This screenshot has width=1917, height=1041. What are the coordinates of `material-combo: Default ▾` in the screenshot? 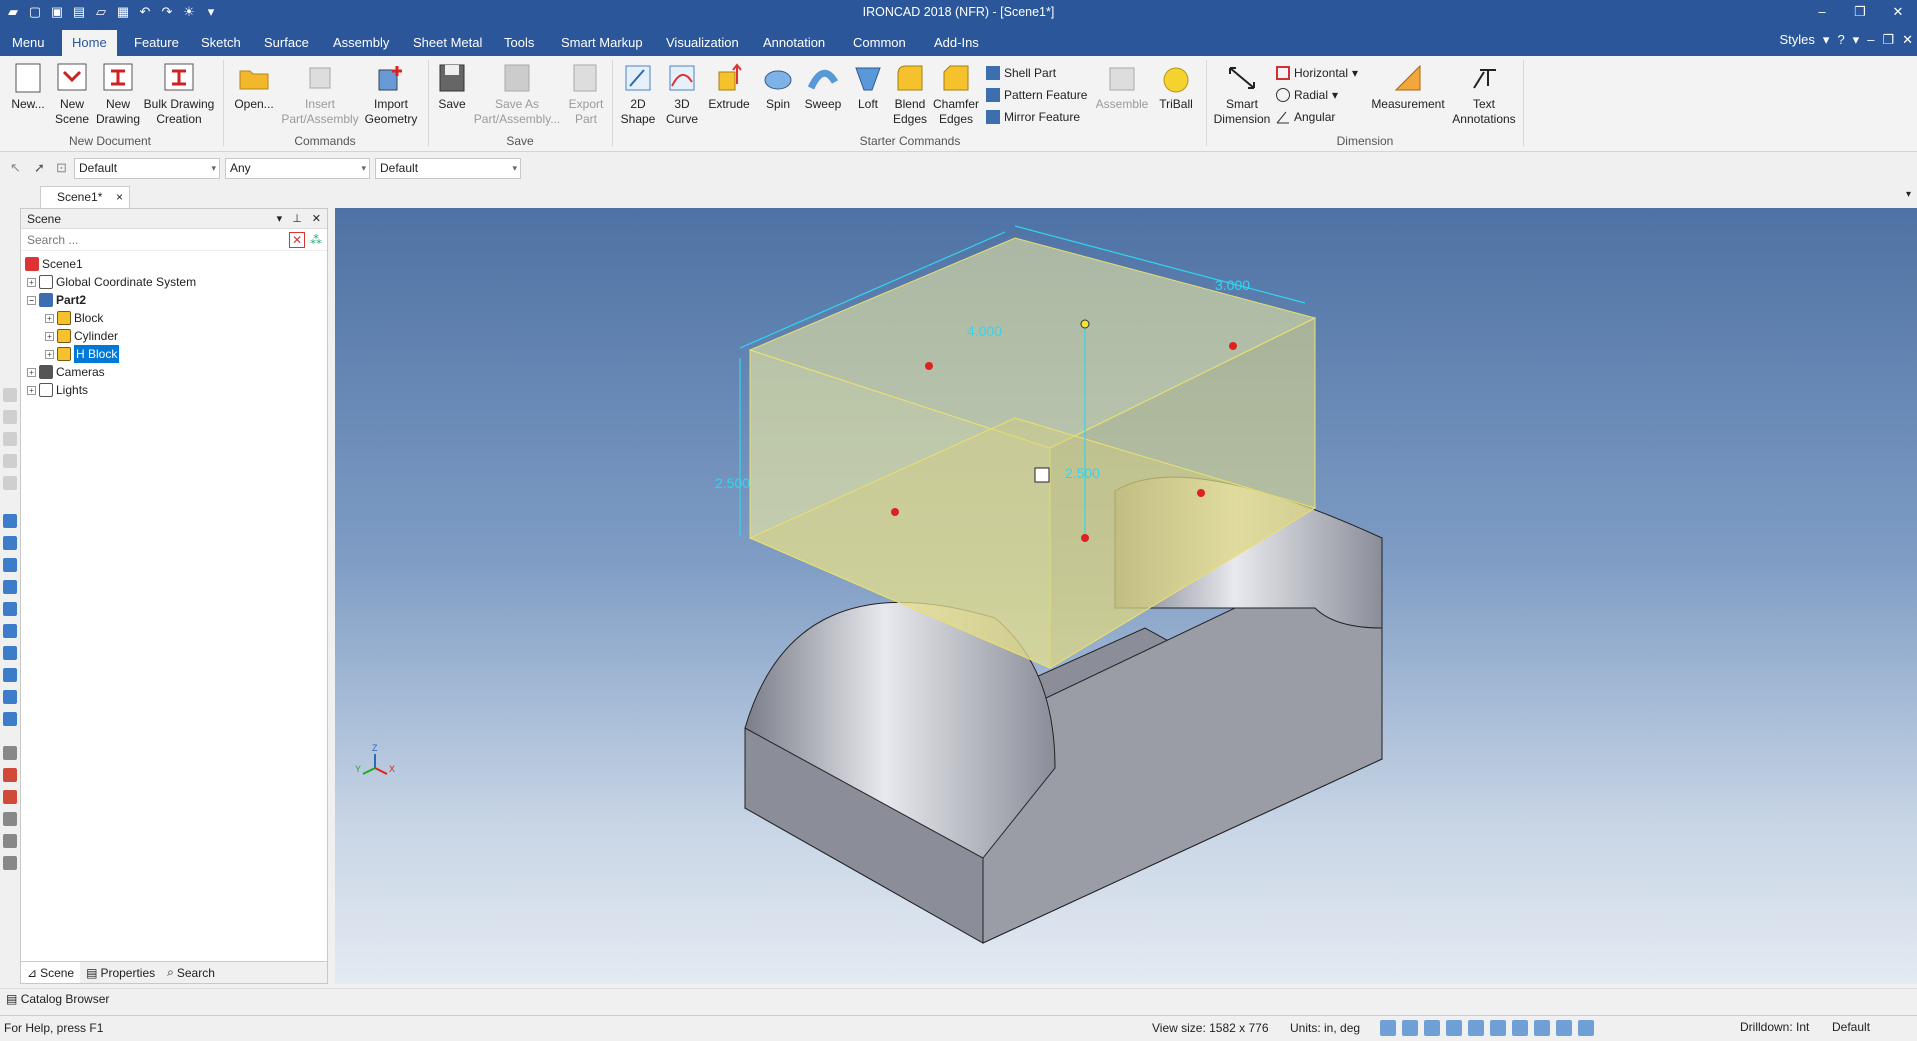 It's located at (448, 168).